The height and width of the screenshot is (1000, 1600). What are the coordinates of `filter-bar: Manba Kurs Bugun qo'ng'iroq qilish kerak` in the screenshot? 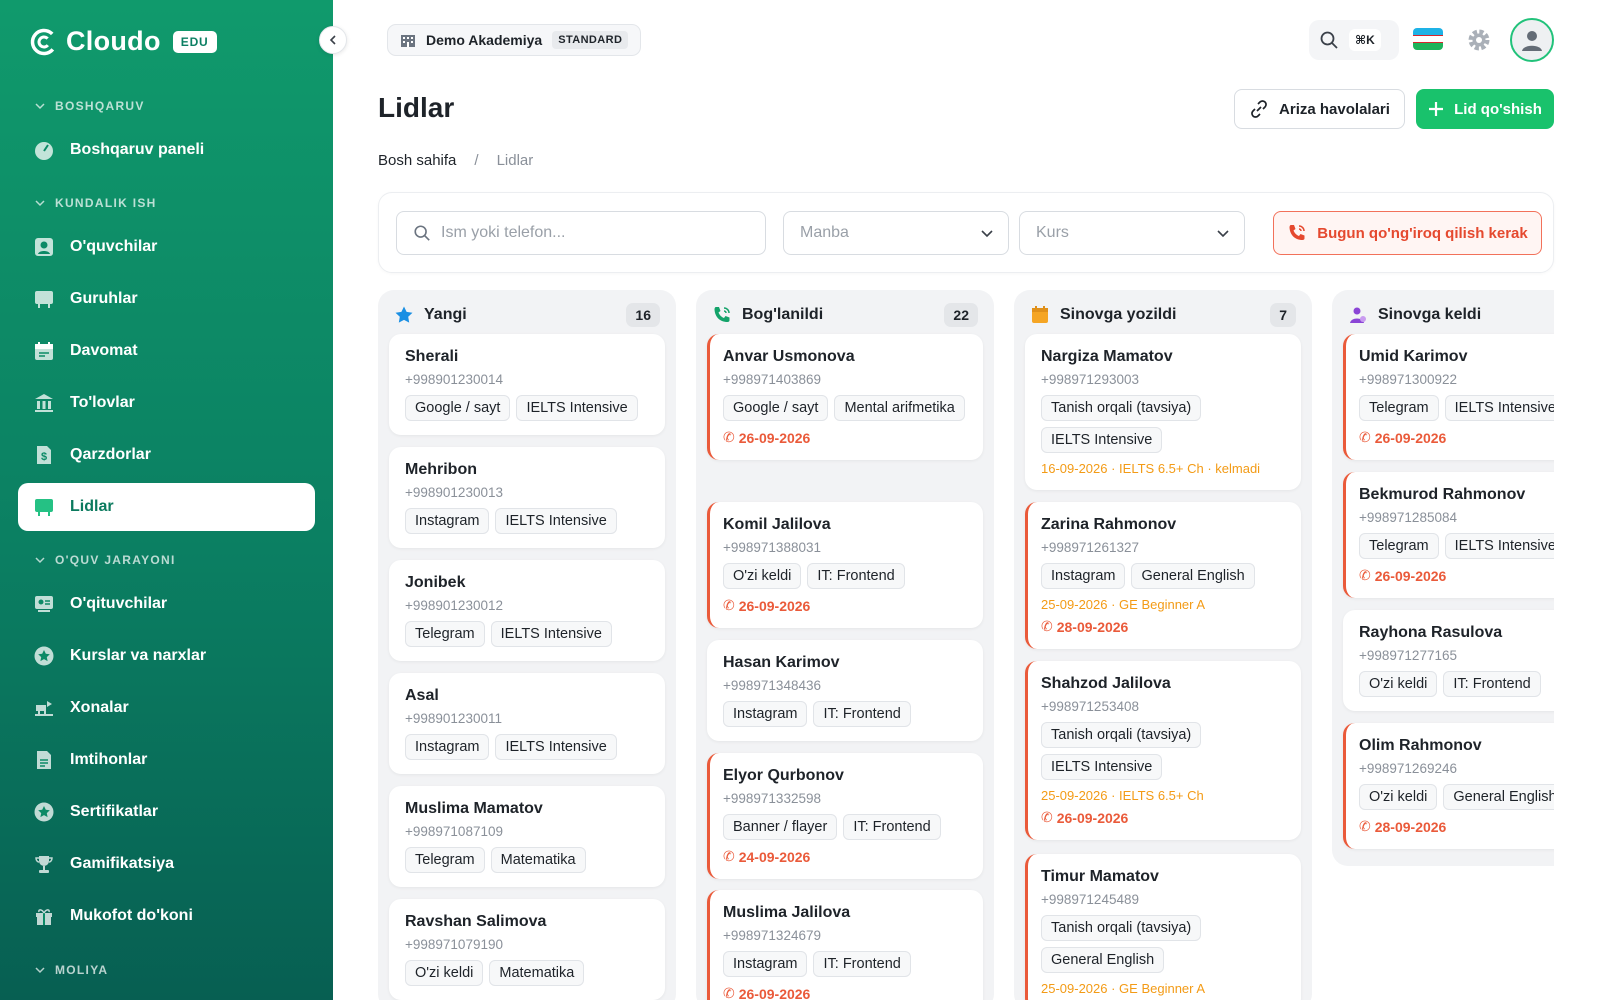 It's located at (966, 232).